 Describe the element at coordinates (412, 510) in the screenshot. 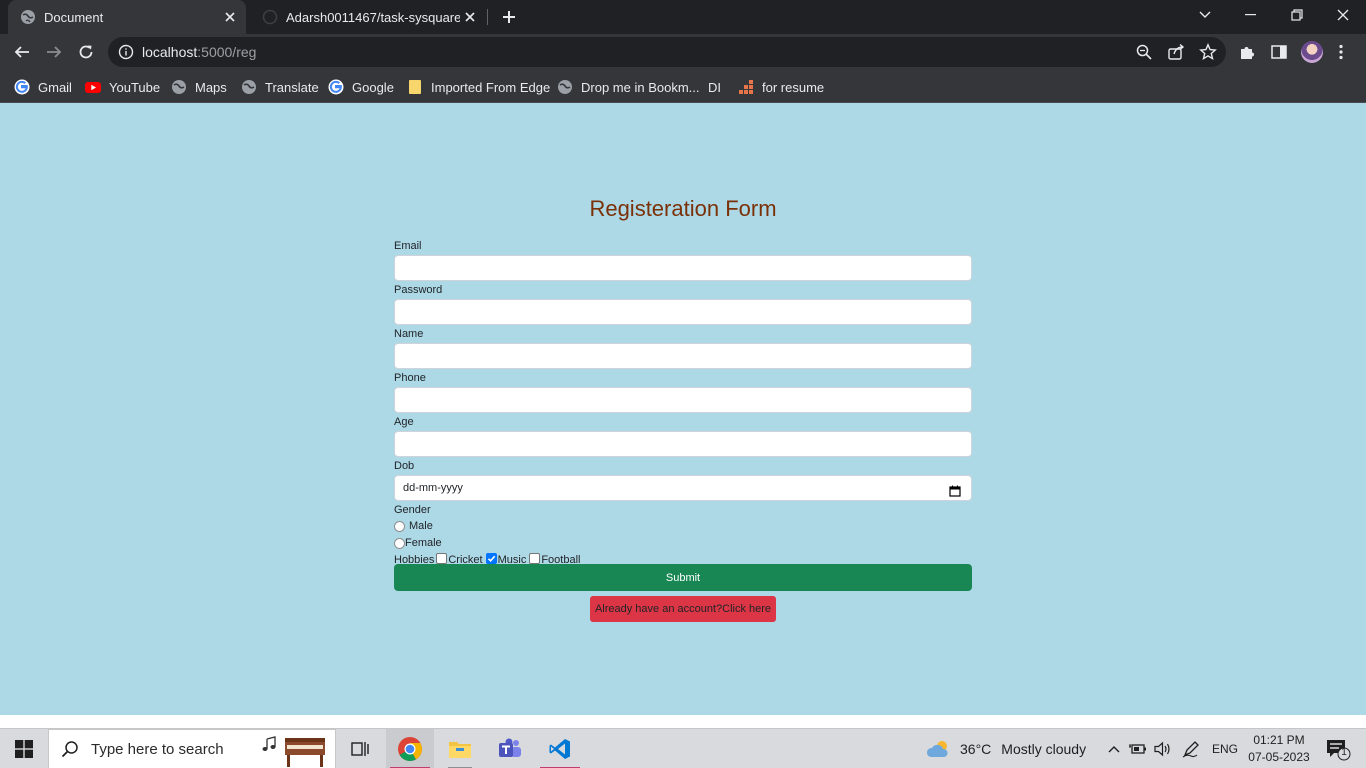

I see `gender-label: Gender` at that location.